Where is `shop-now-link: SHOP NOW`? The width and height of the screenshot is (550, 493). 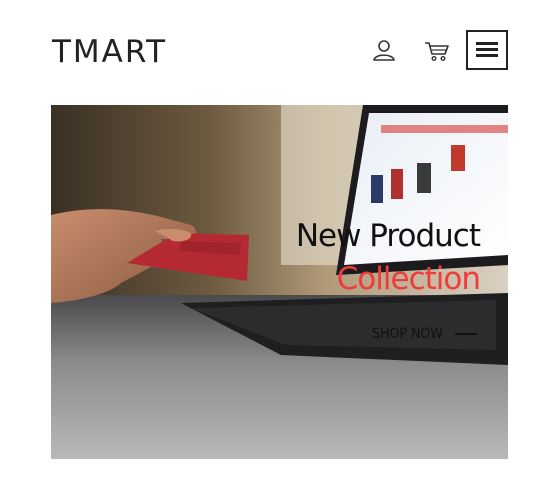
shop-now-link: SHOP NOW is located at coordinates (424, 334).